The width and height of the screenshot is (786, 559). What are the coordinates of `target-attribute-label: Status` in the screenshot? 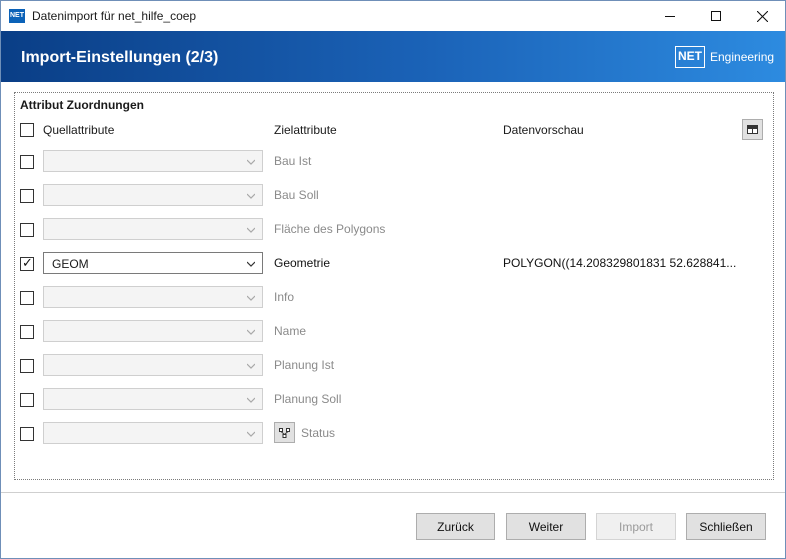 It's located at (318, 433).